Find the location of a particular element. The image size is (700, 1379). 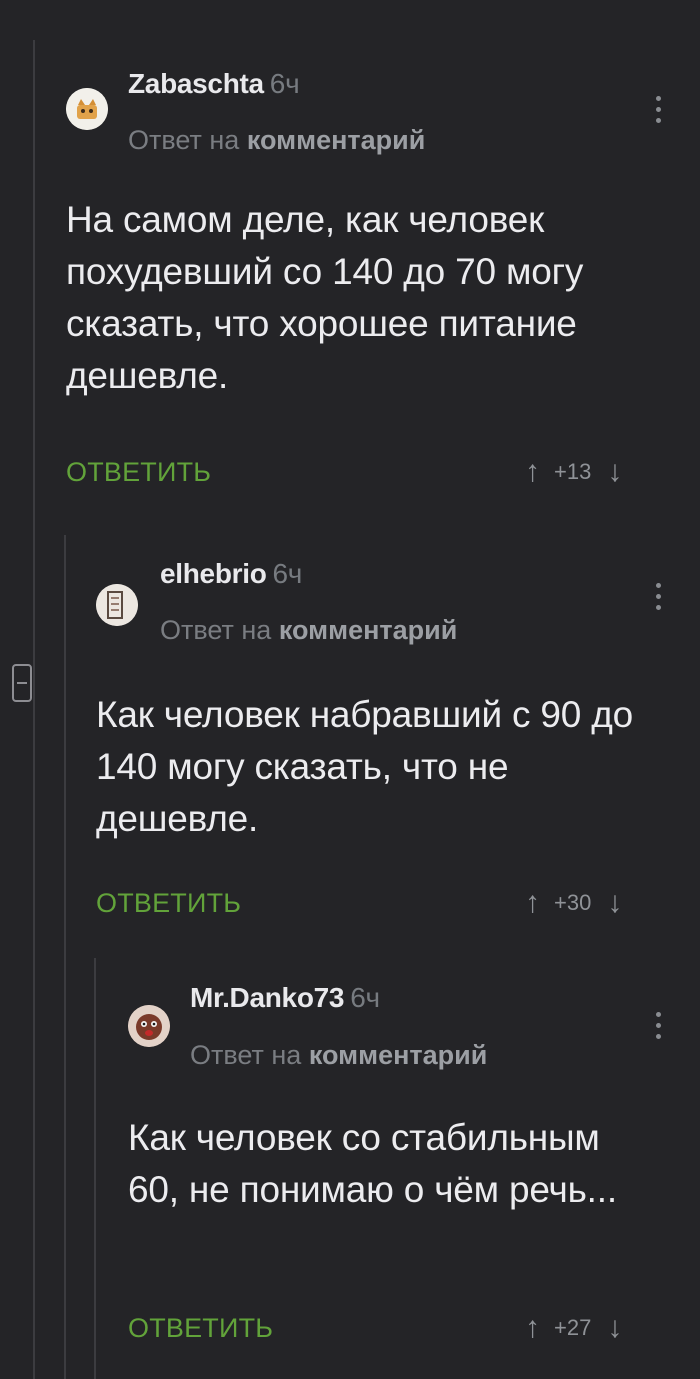

author-name: Zabaschta is located at coordinates (196, 83).